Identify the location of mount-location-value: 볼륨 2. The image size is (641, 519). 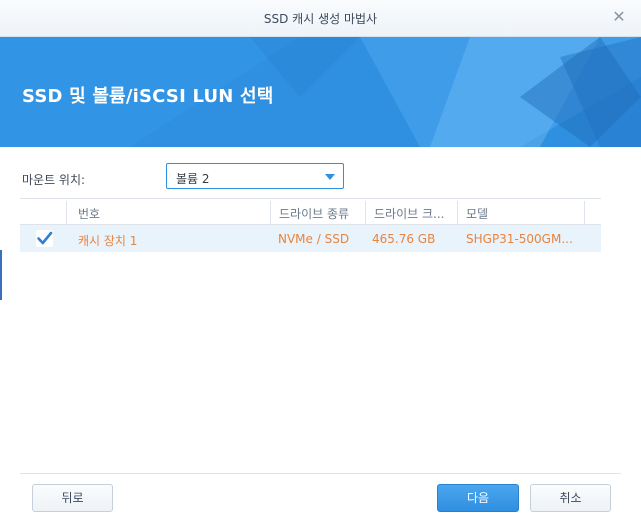
(193, 179).